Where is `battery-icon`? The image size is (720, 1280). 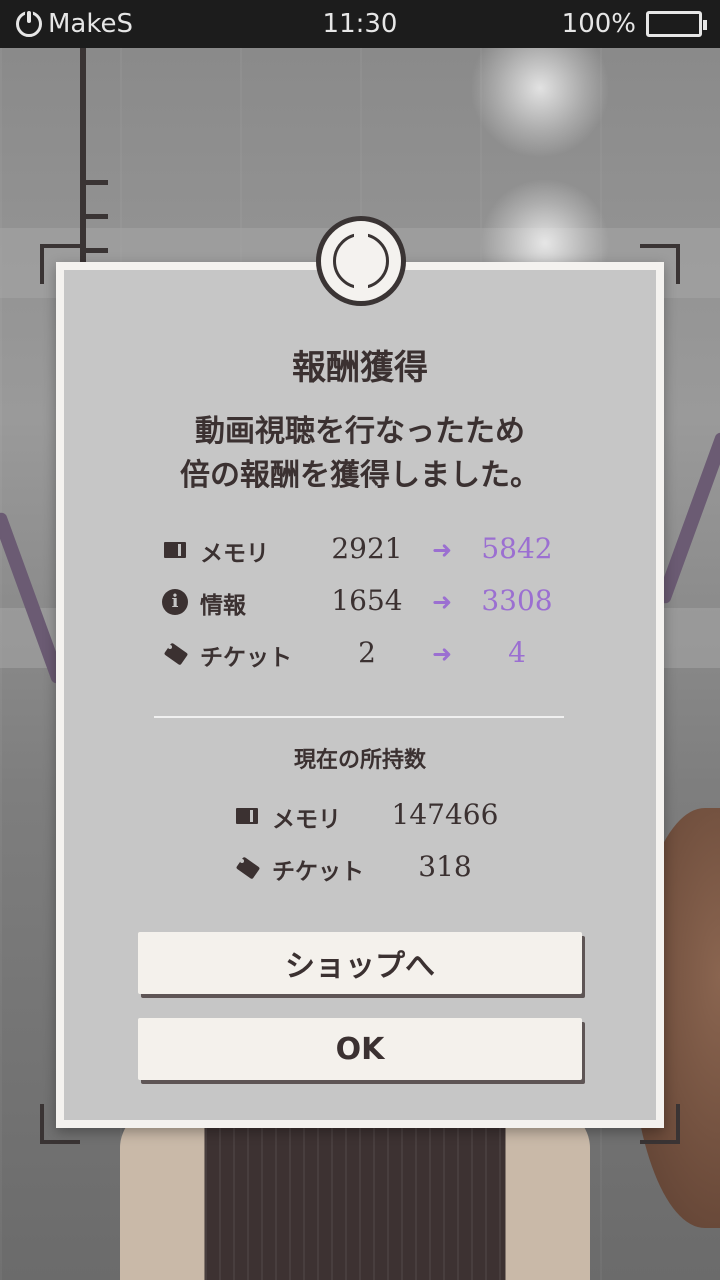 battery-icon is located at coordinates (676, 24).